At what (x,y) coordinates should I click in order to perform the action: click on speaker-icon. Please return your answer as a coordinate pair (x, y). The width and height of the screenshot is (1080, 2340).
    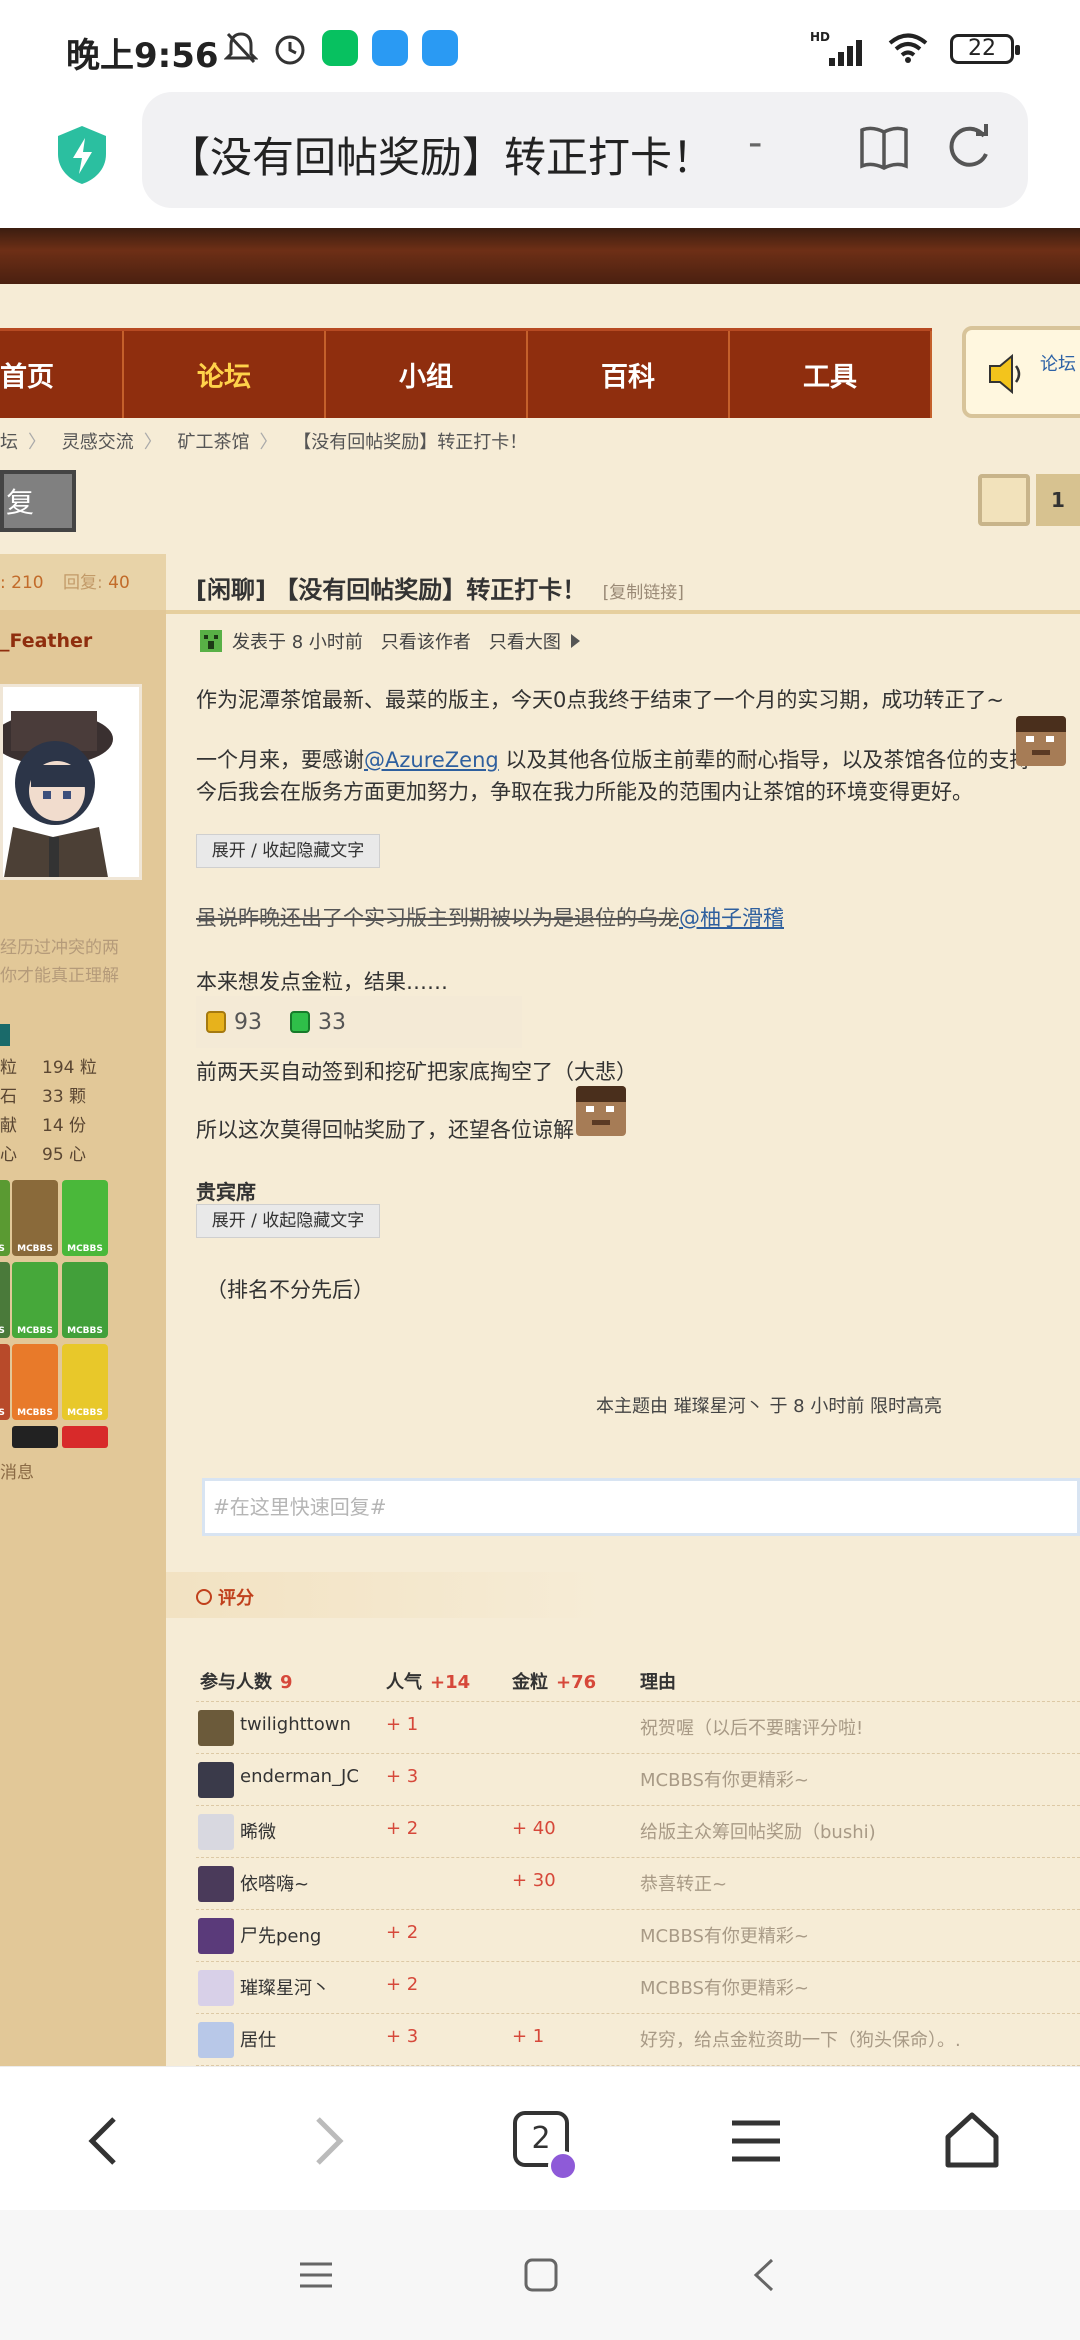
    Looking at the image, I should click on (1005, 374).